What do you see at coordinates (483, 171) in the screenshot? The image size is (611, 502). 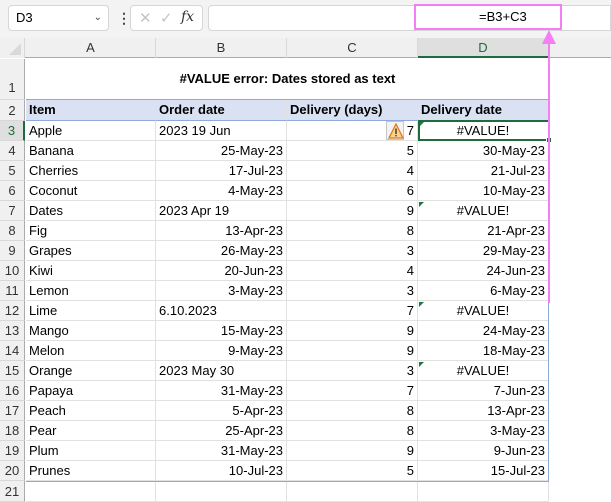 I see `cell-delivery-date: 21-Jul-23` at bounding box center [483, 171].